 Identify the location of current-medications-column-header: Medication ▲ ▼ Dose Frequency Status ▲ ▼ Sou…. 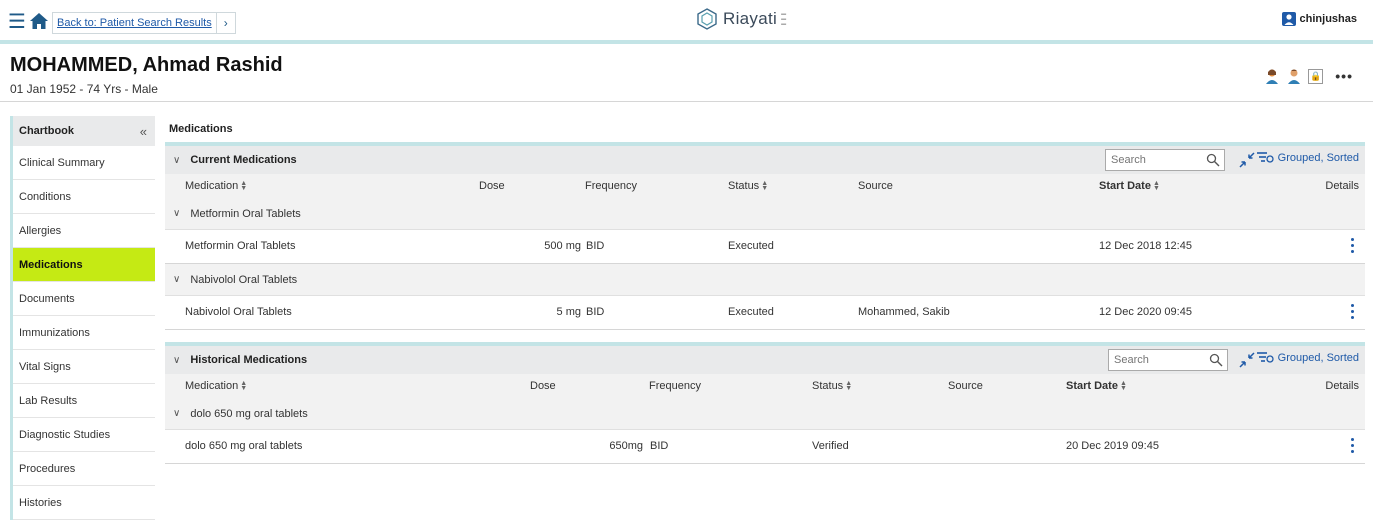
(765, 186).